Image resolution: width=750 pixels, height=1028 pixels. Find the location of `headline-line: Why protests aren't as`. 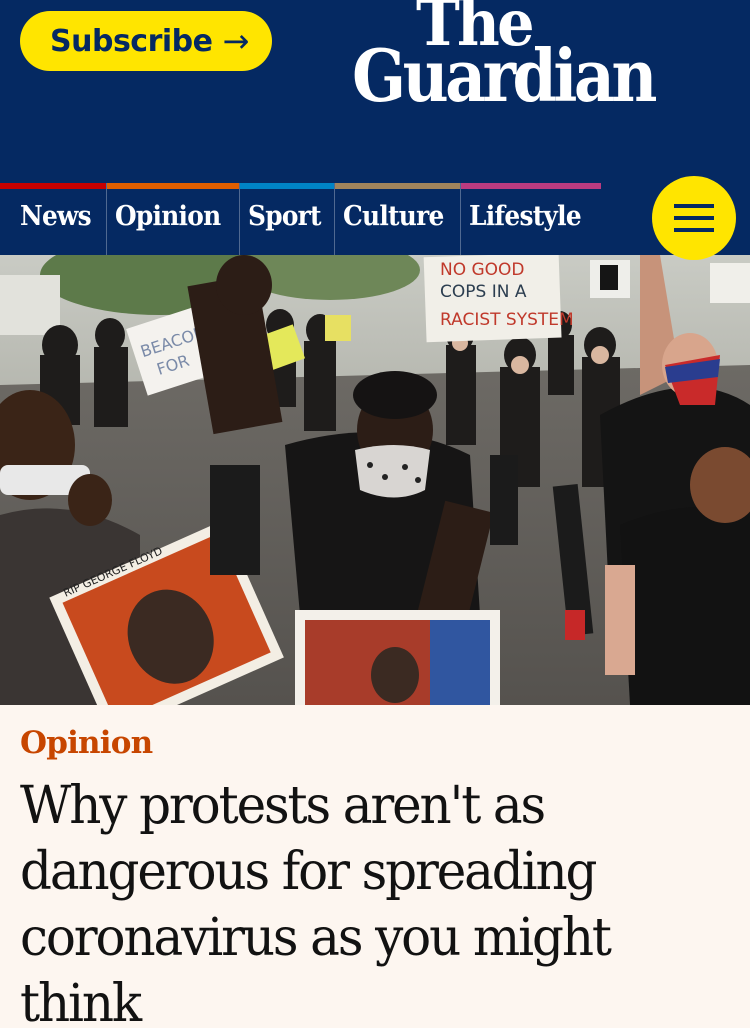

headline-line: Why protests aren't as is located at coordinates (283, 806).